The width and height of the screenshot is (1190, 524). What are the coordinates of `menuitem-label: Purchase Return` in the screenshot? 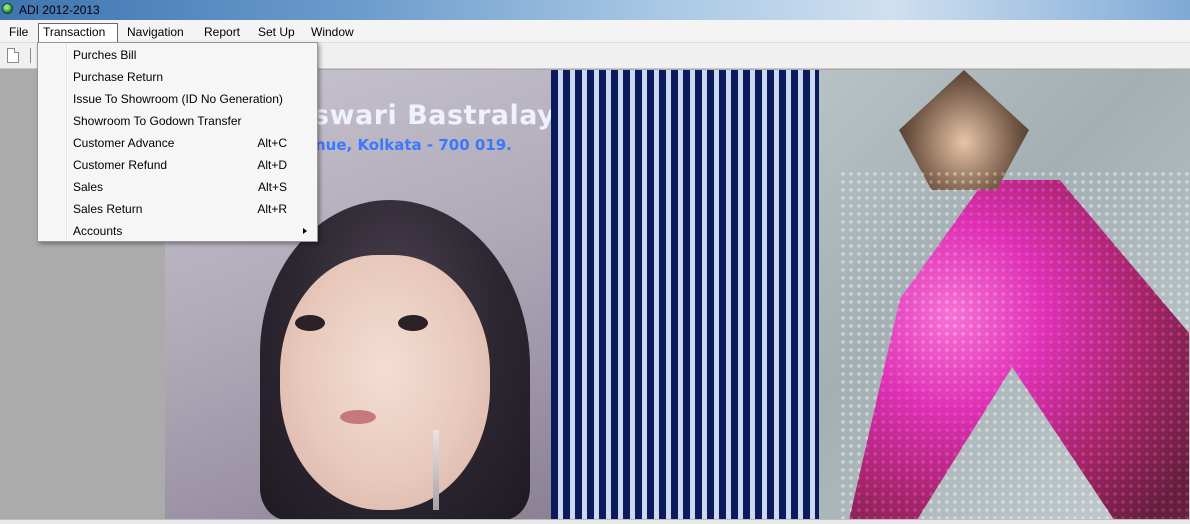 It's located at (118, 77).